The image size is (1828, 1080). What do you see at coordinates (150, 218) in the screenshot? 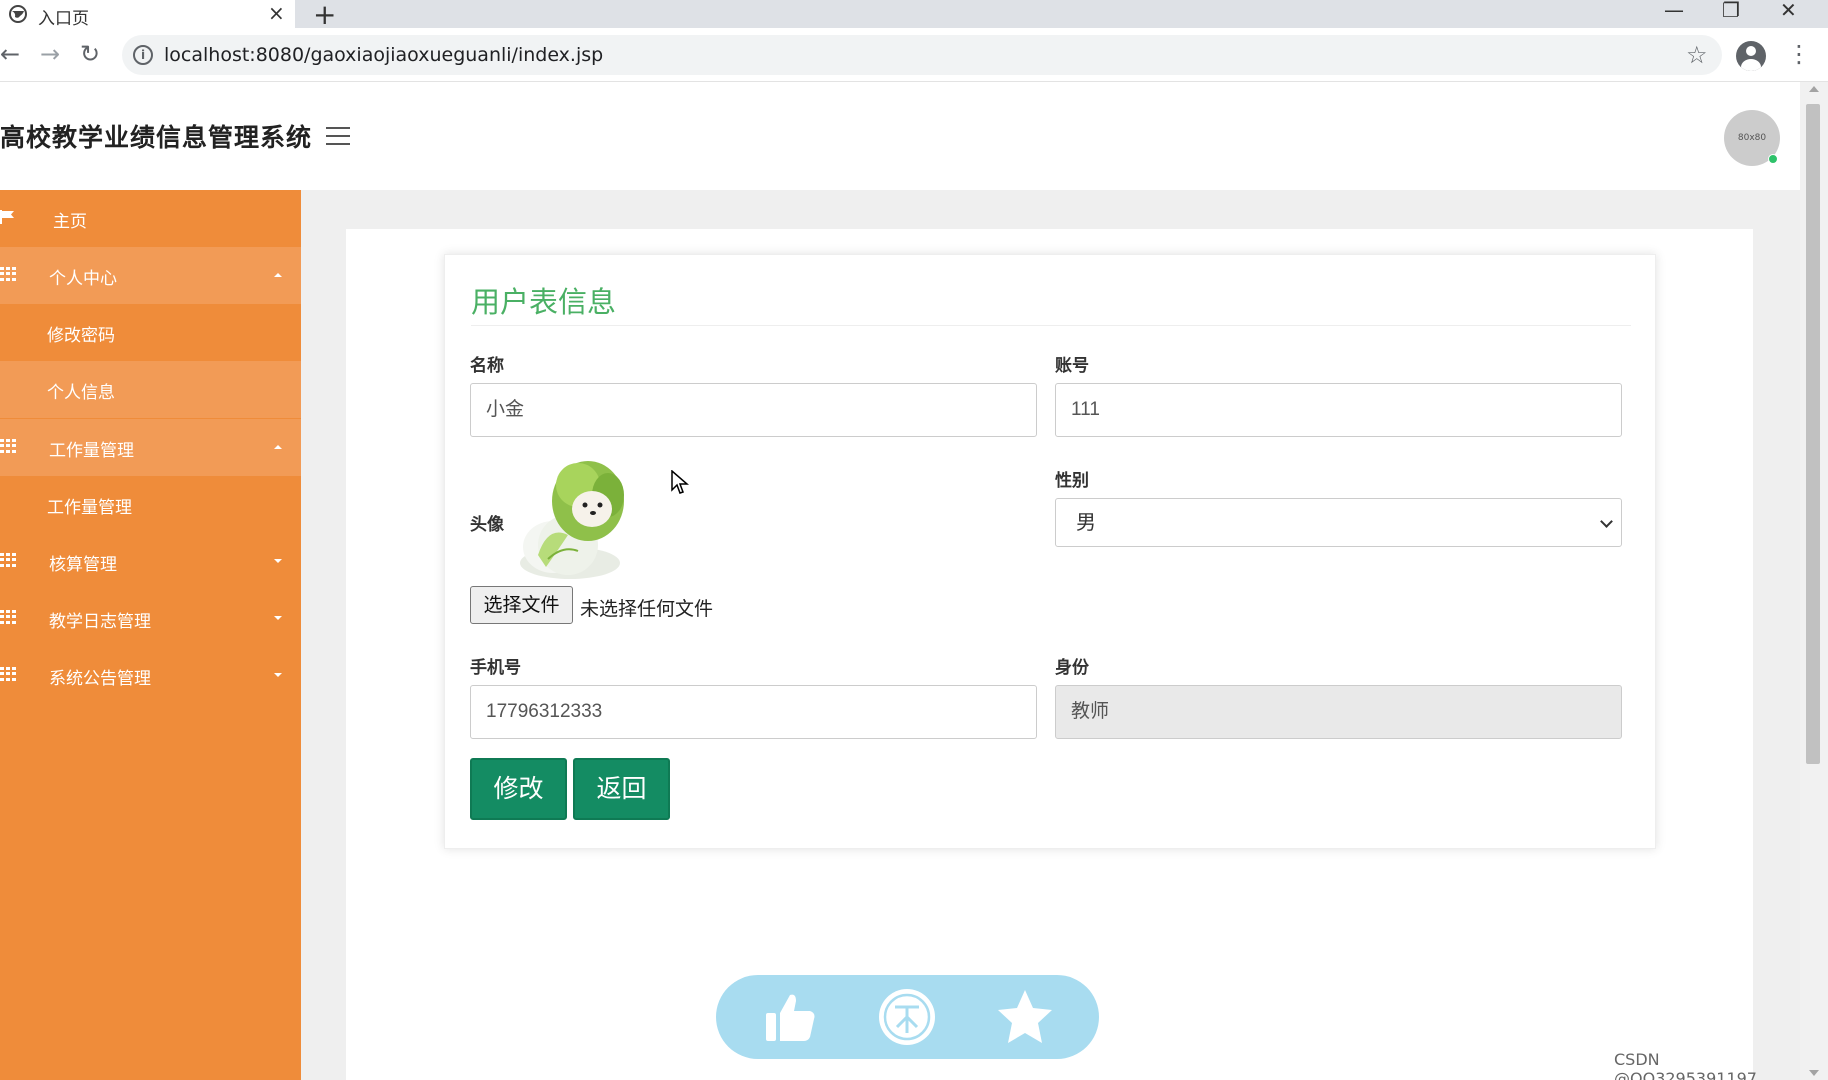
I see `sidebar-item-home: 主页` at bounding box center [150, 218].